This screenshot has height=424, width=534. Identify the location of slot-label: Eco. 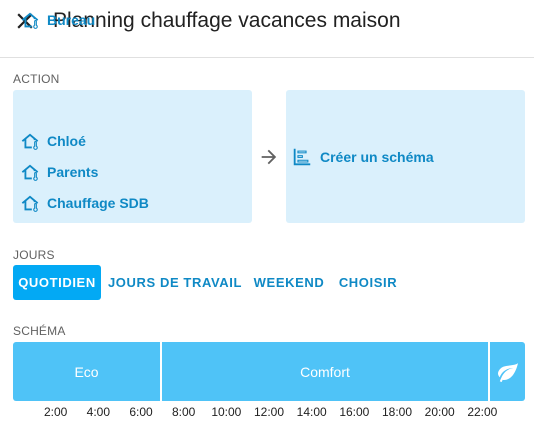
(86, 371).